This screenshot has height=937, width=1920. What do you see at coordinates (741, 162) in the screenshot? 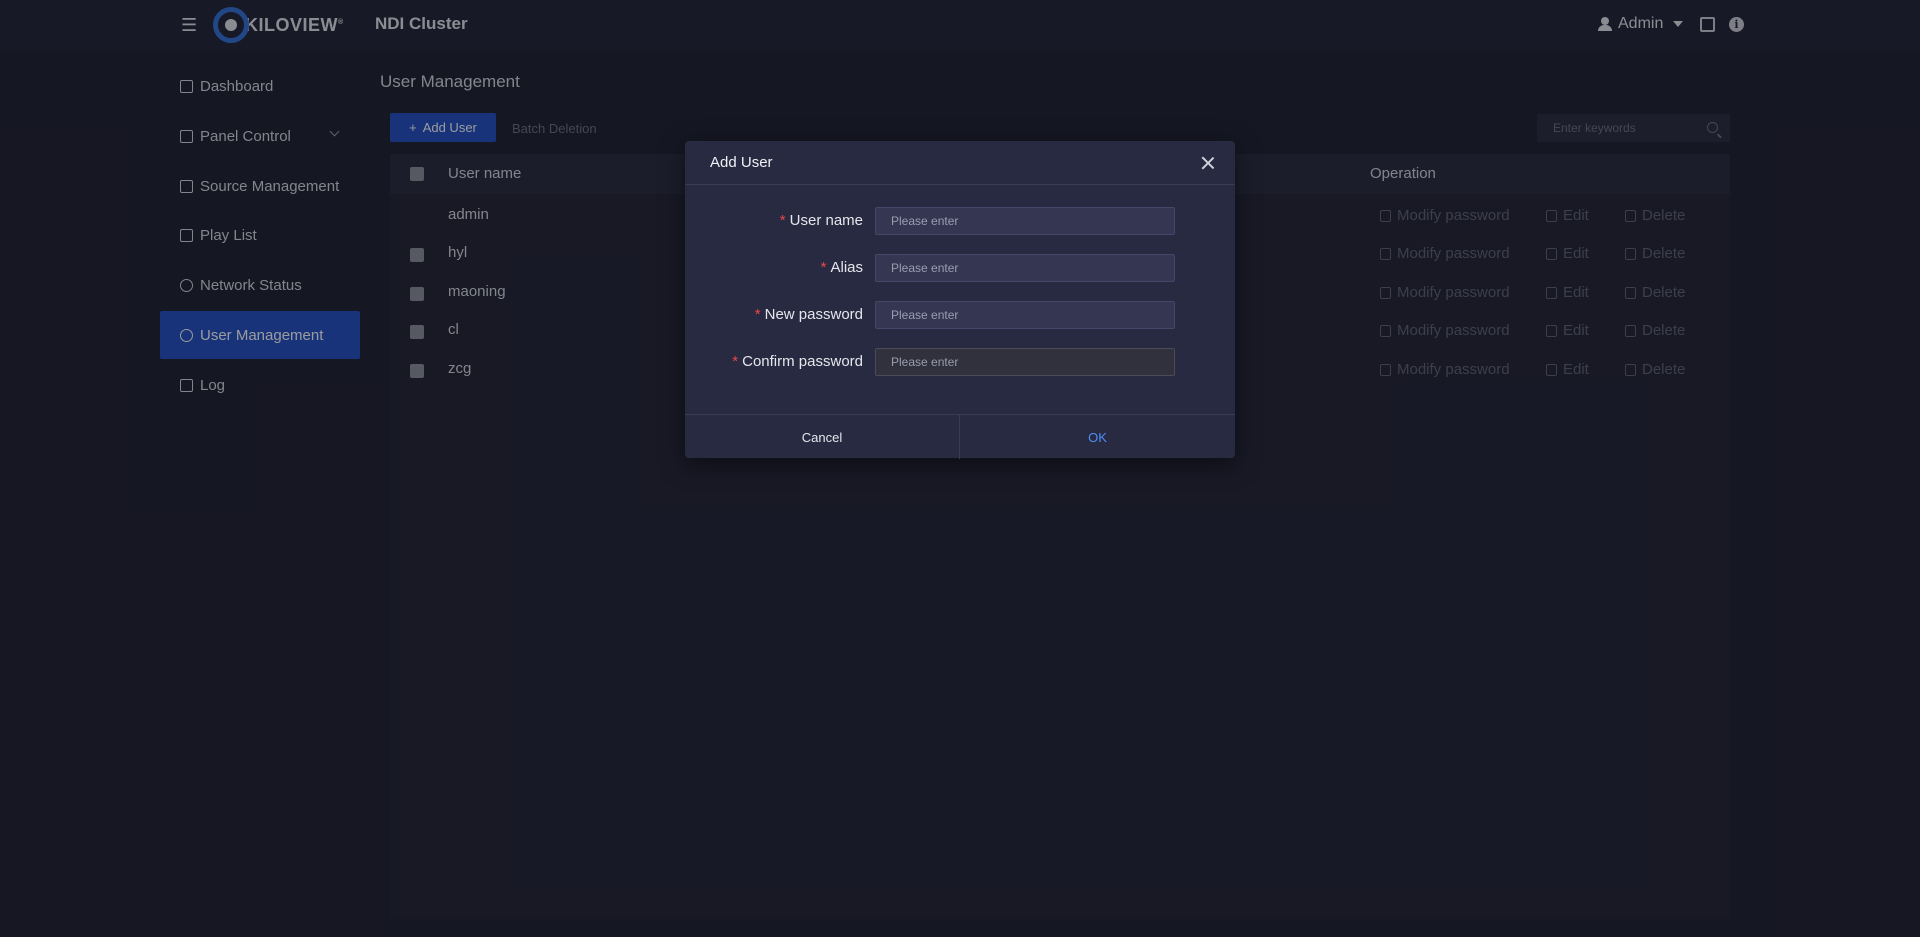
I see `dialog-title: Add User` at bounding box center [741, 162].